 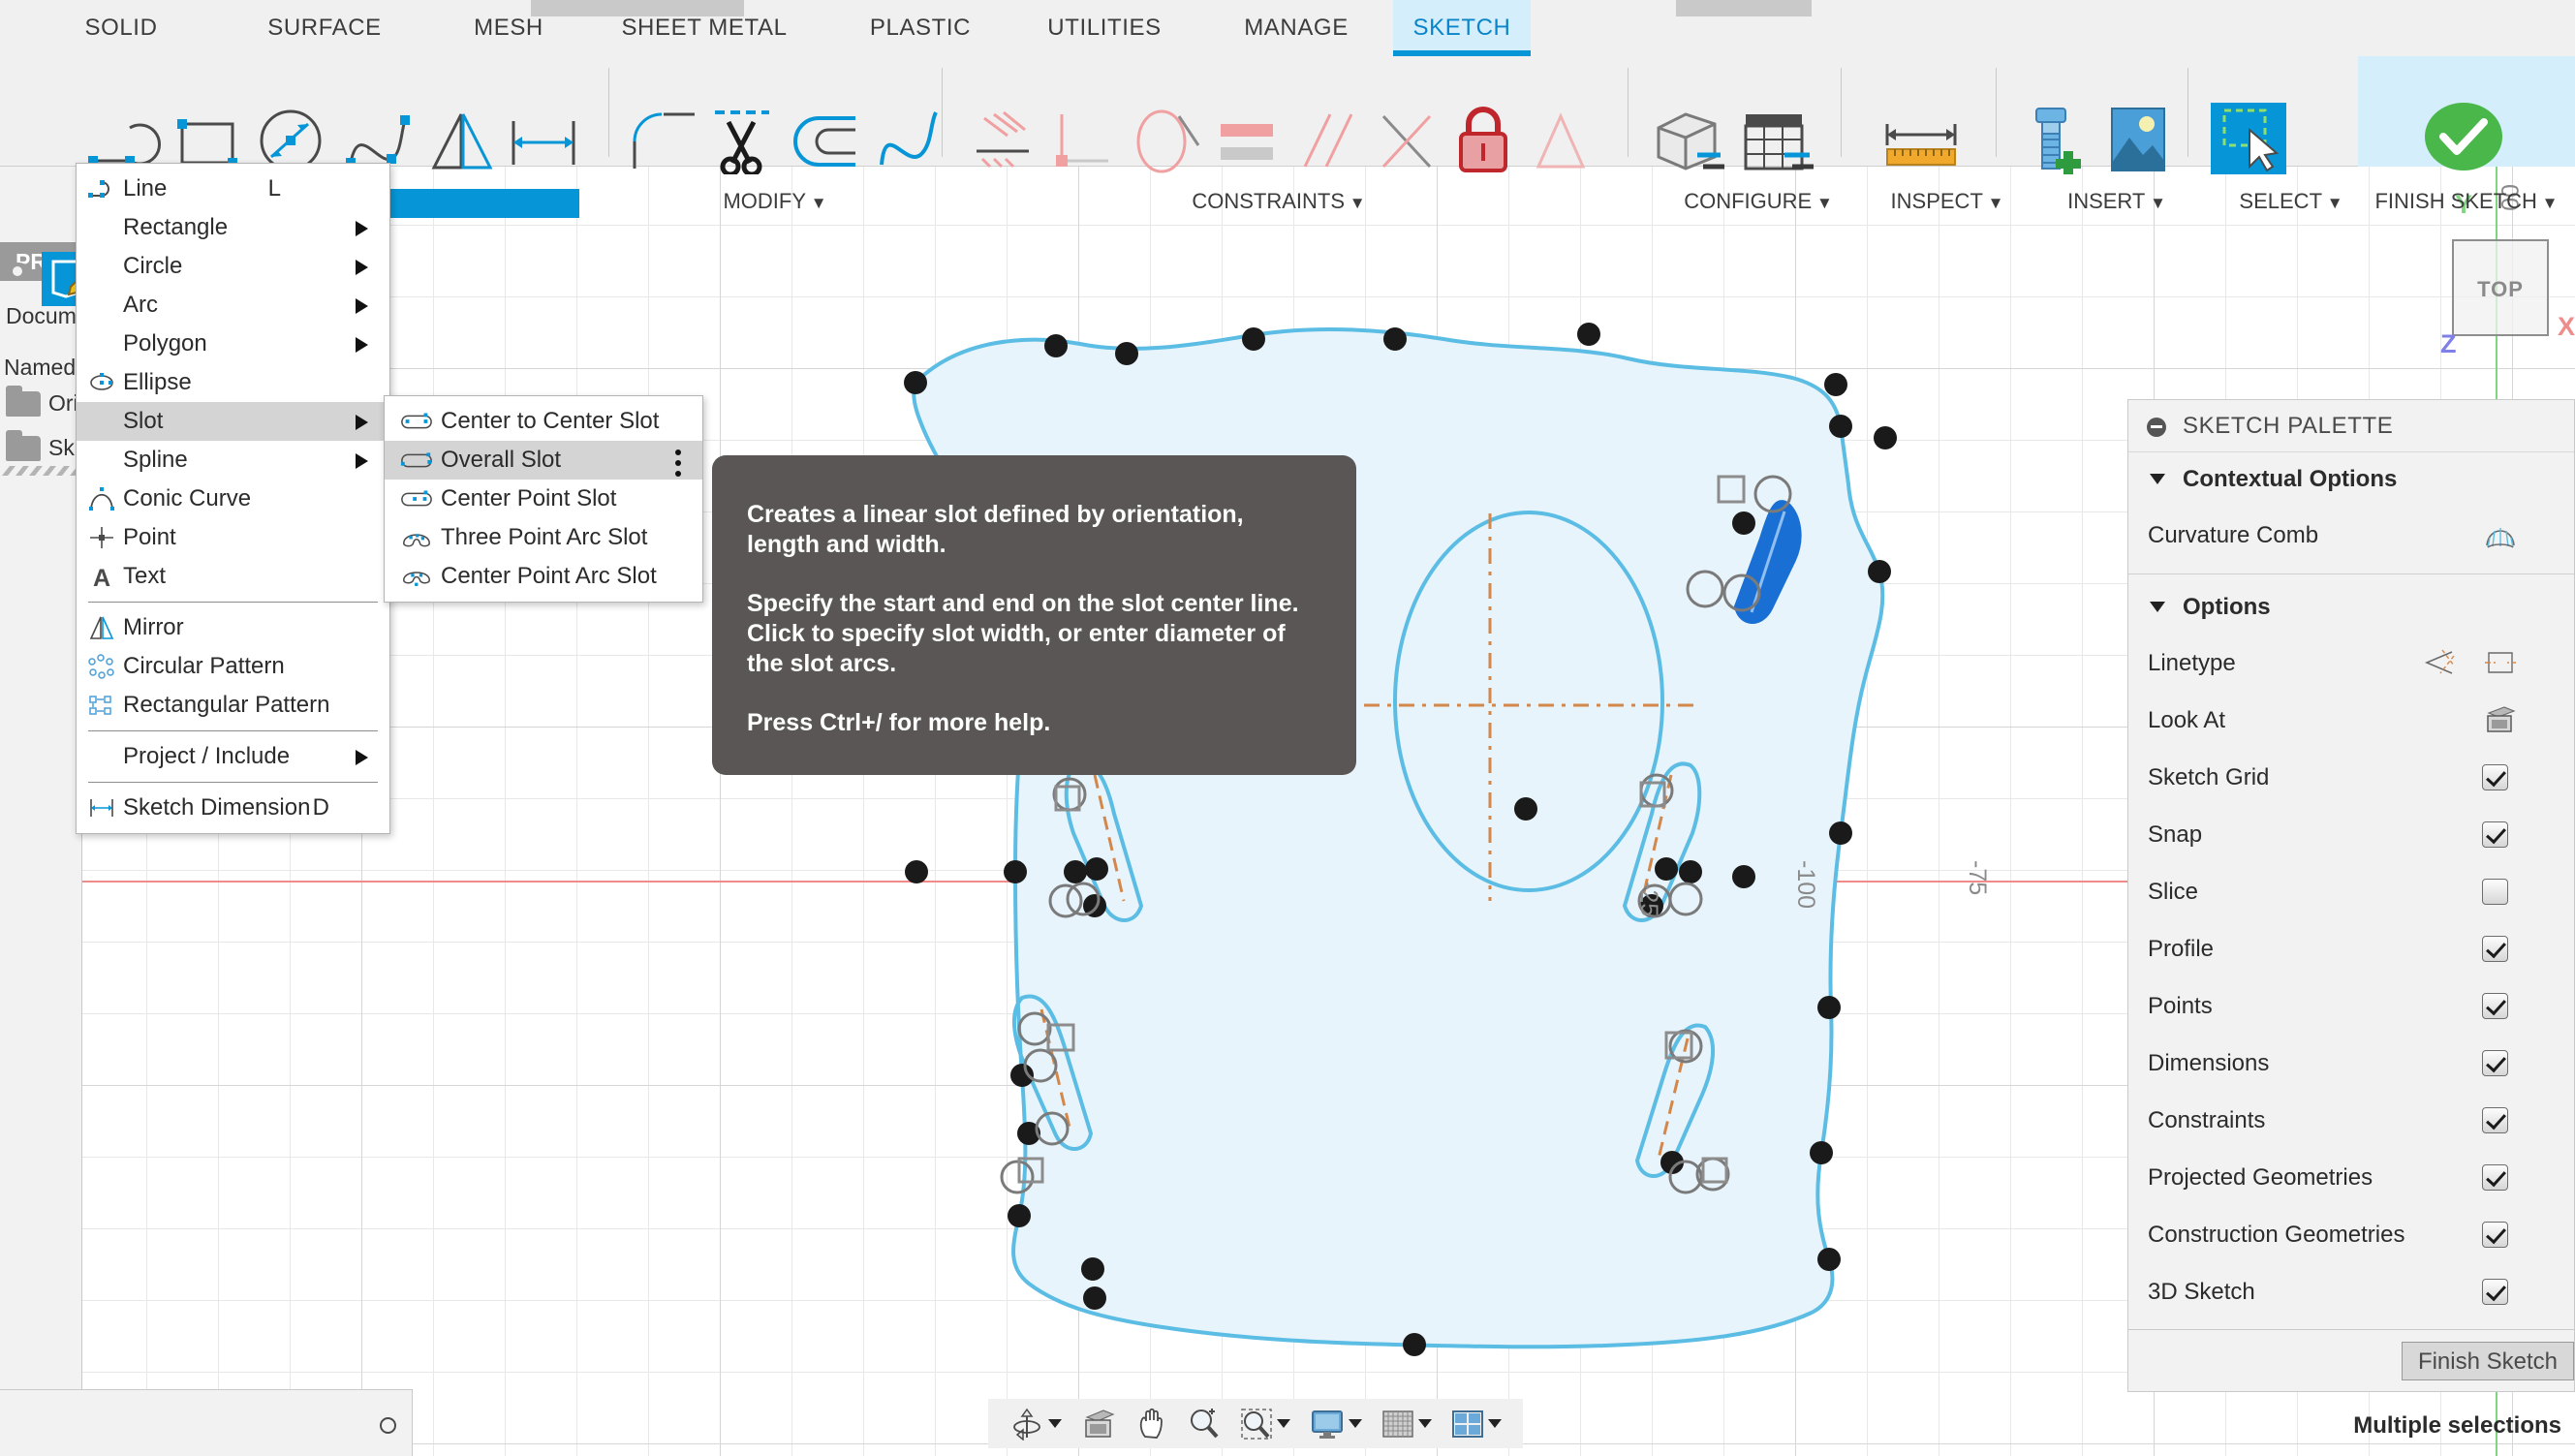 I want to click on menu-item-mirror: Mirror, so click(x=233, y=627).